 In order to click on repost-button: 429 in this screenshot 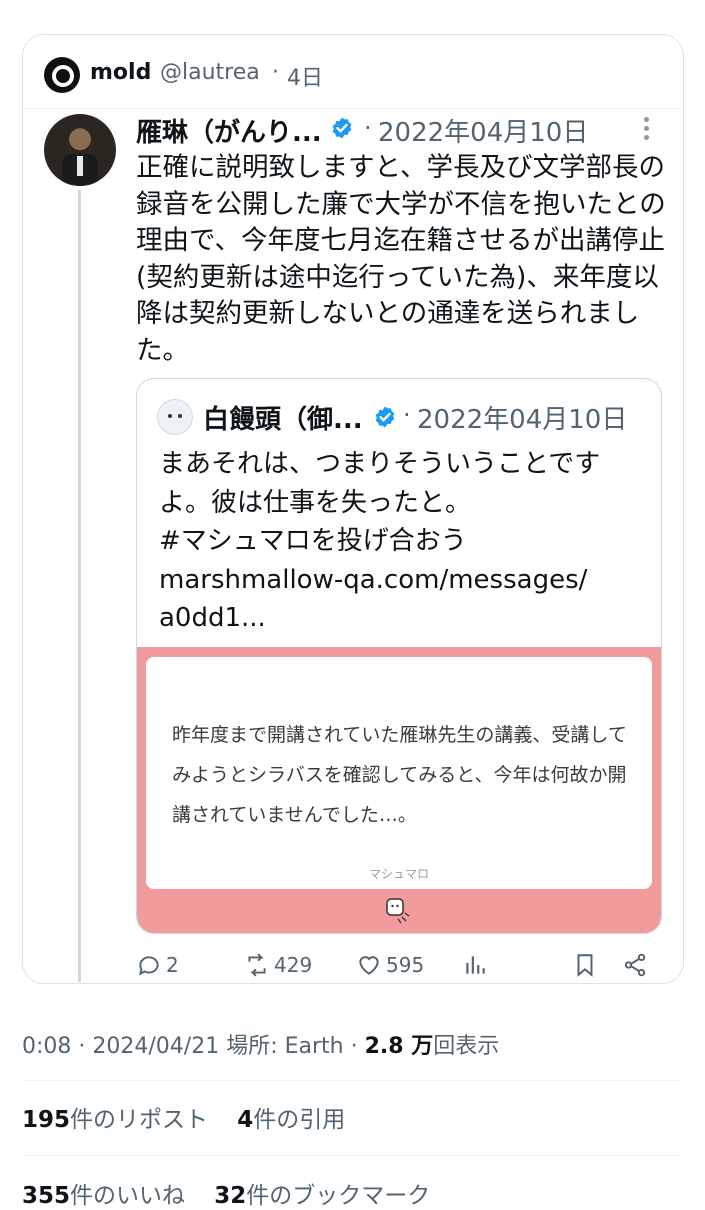, I will do `click(278, 965)`.